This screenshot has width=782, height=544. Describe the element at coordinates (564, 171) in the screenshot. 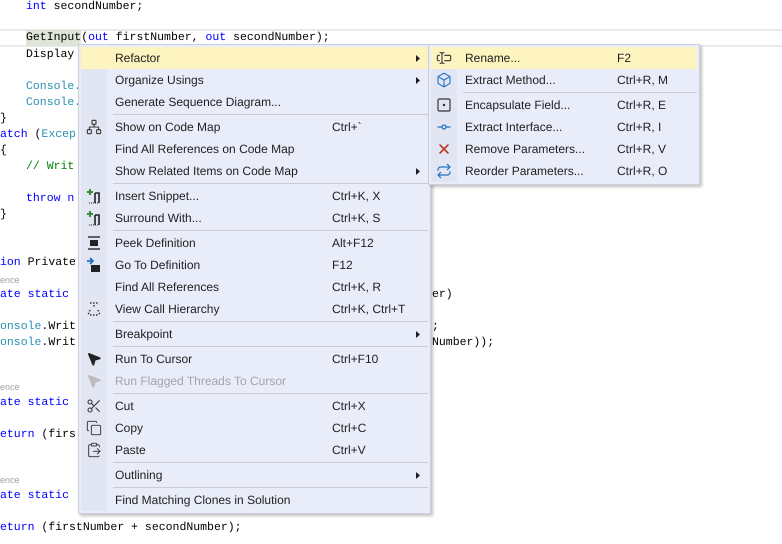

I see `menu-item: Reorder Parameters... Ctrl+R, O` at that location.